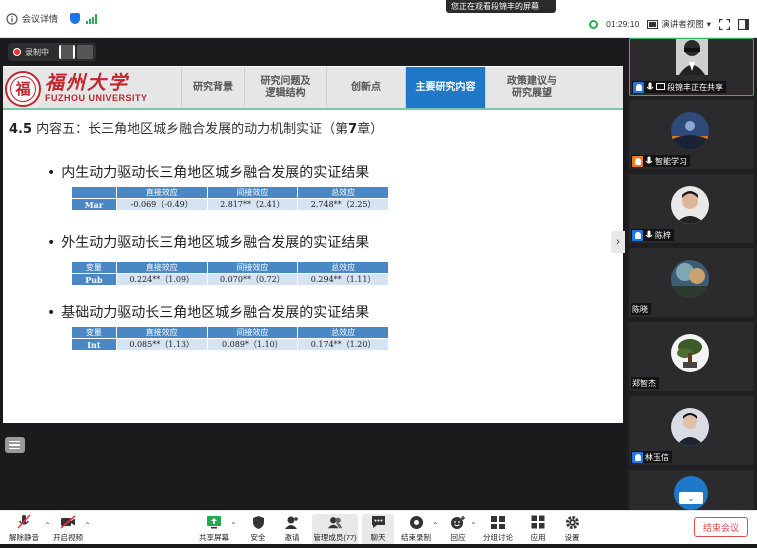 This screenshot has width=757, height=548. I want to click on video-off-icon, so click(68, 522).